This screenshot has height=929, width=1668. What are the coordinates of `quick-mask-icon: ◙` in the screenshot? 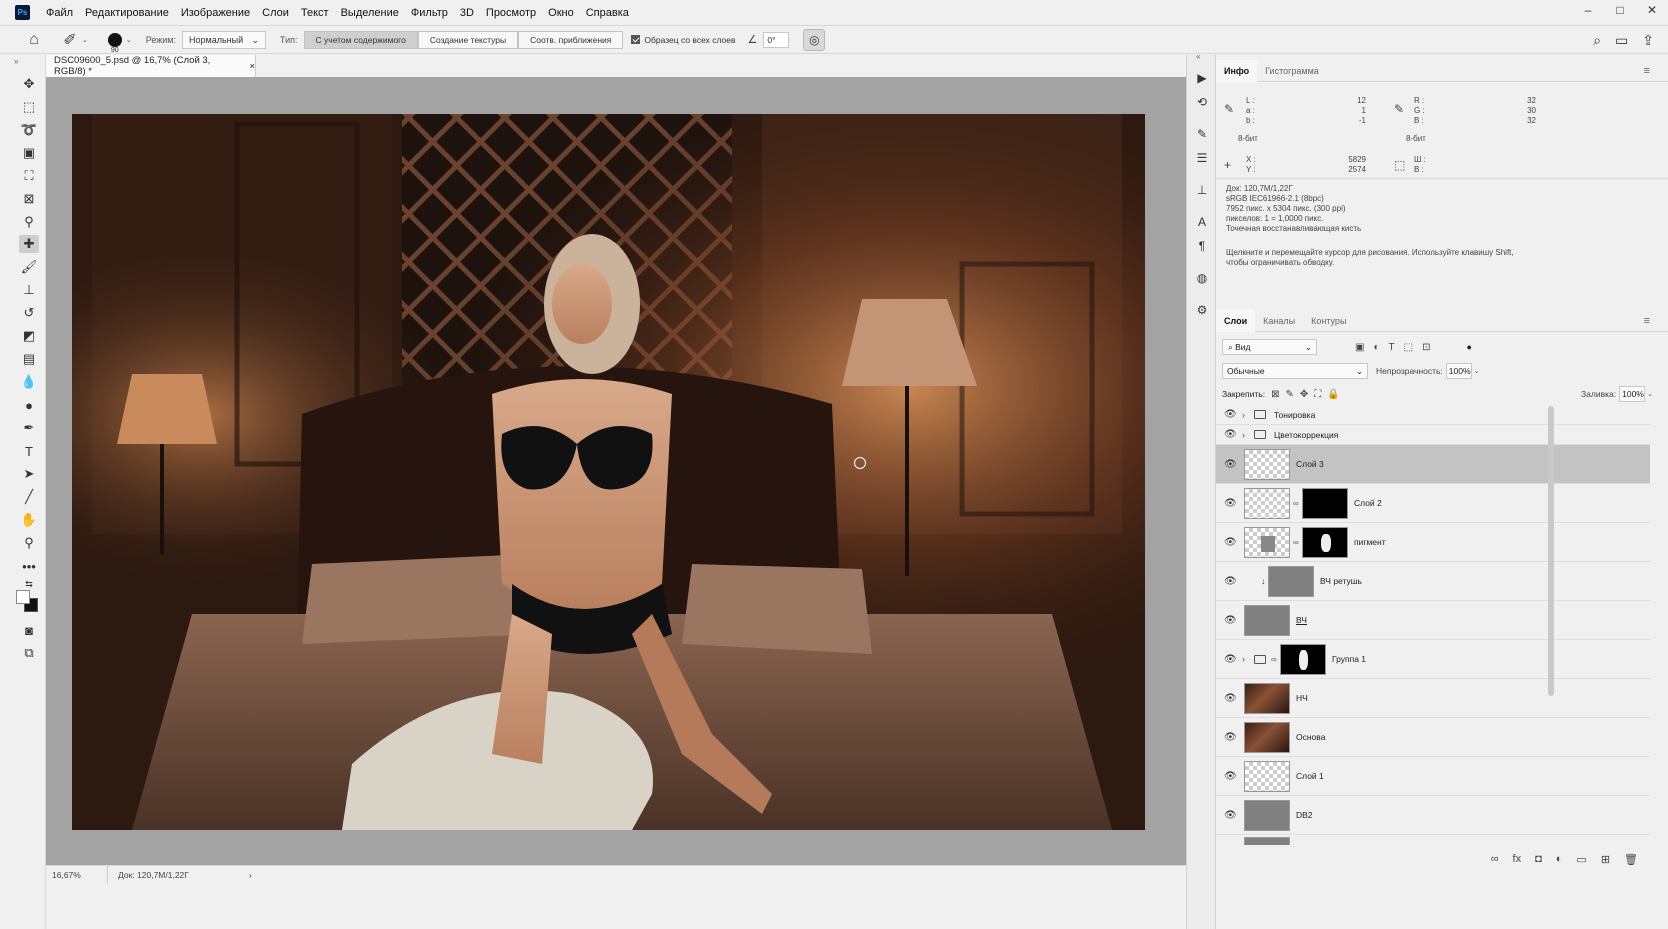 It's located at (29, 630).